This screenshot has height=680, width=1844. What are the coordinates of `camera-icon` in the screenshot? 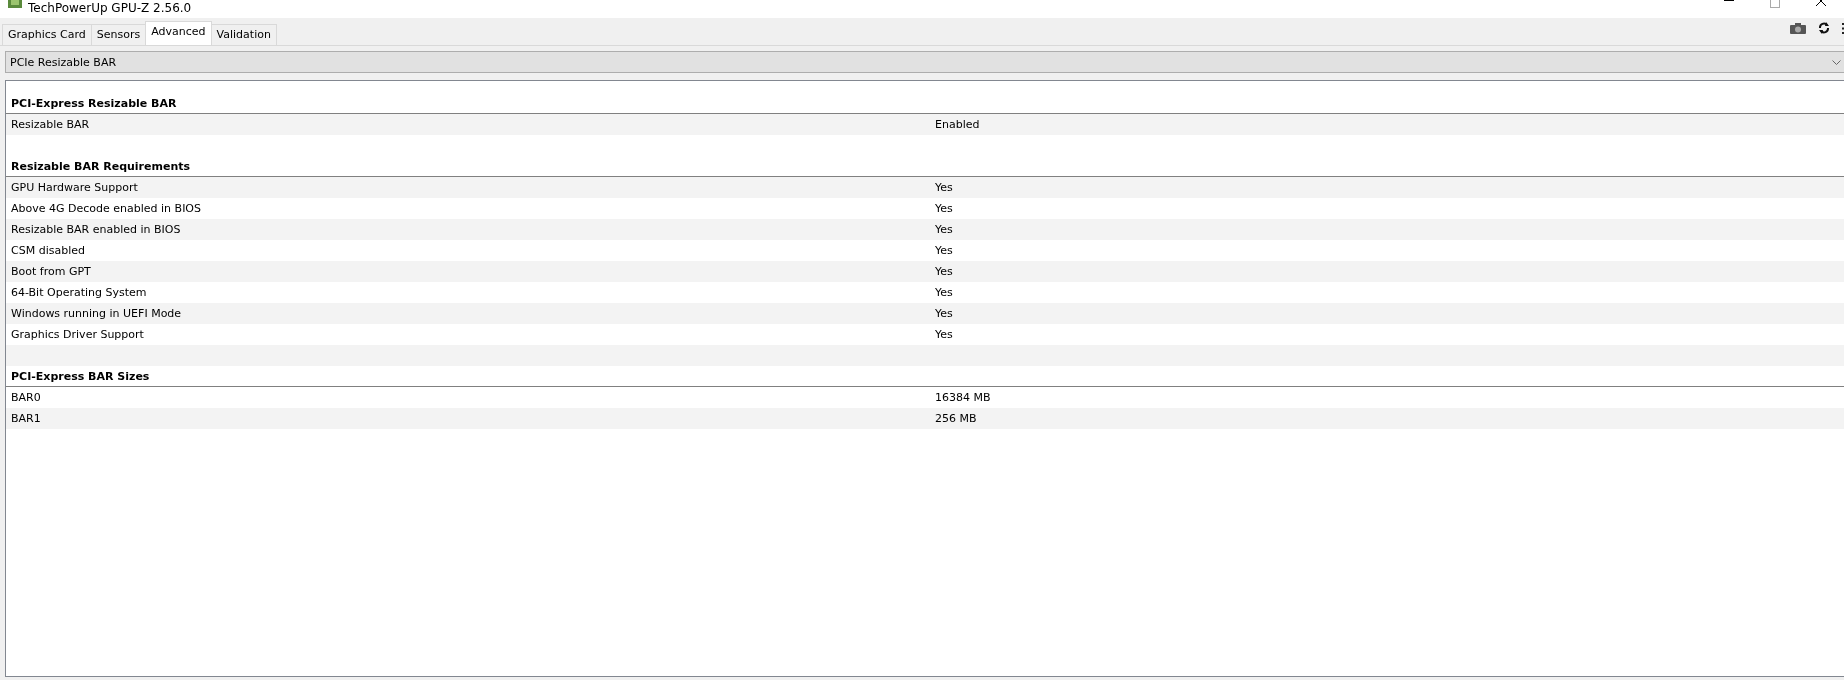 It's located at (1798, 28).